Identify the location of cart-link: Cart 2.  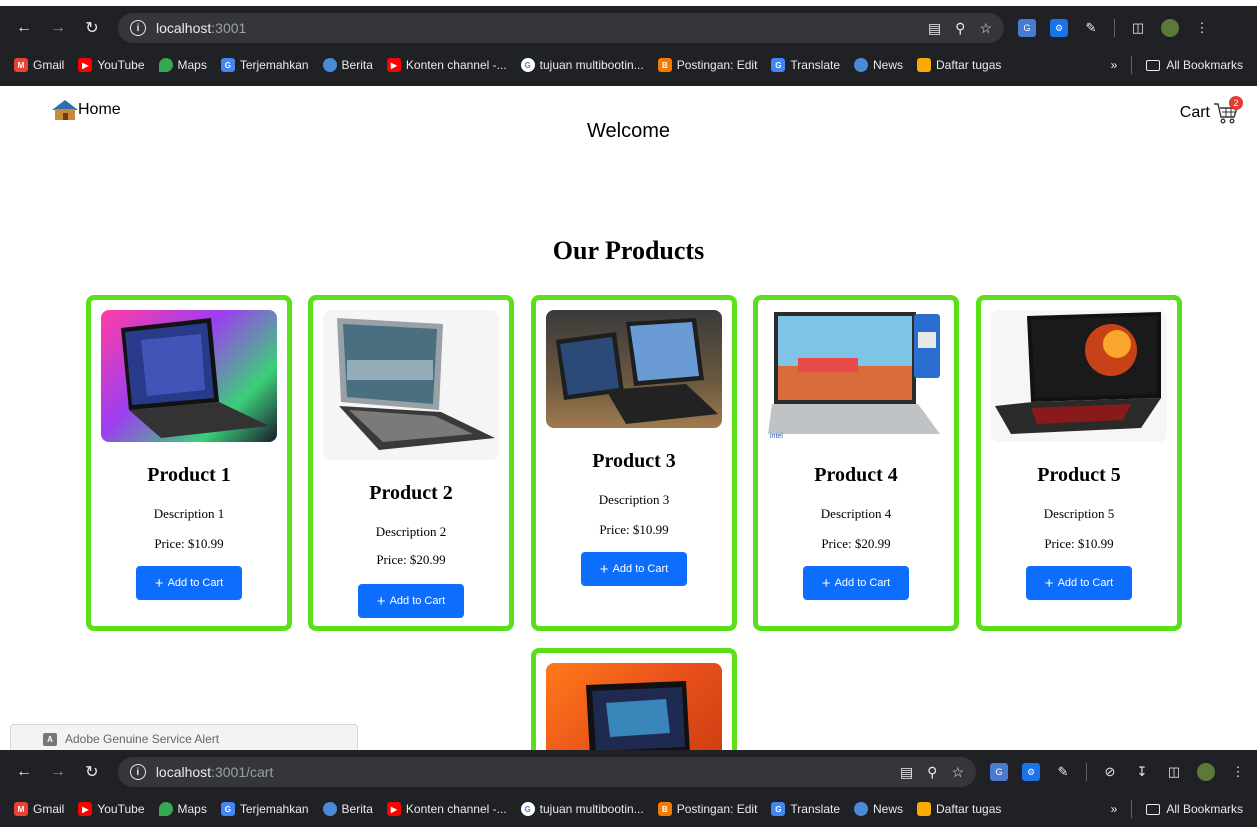
(1211, 111).